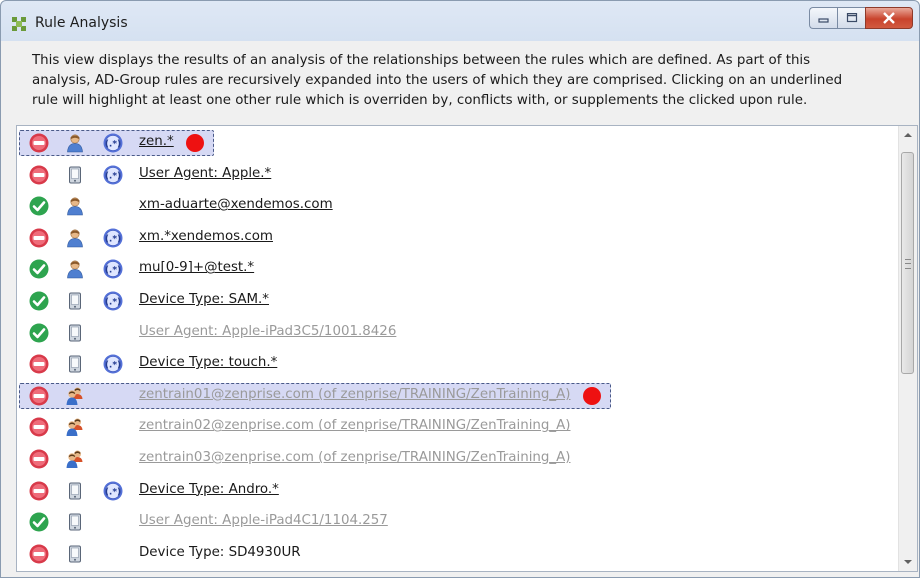 This screenshot has width=922, height=580. I want to click on rule-row: (.*) zen.*, so click(457, 143).